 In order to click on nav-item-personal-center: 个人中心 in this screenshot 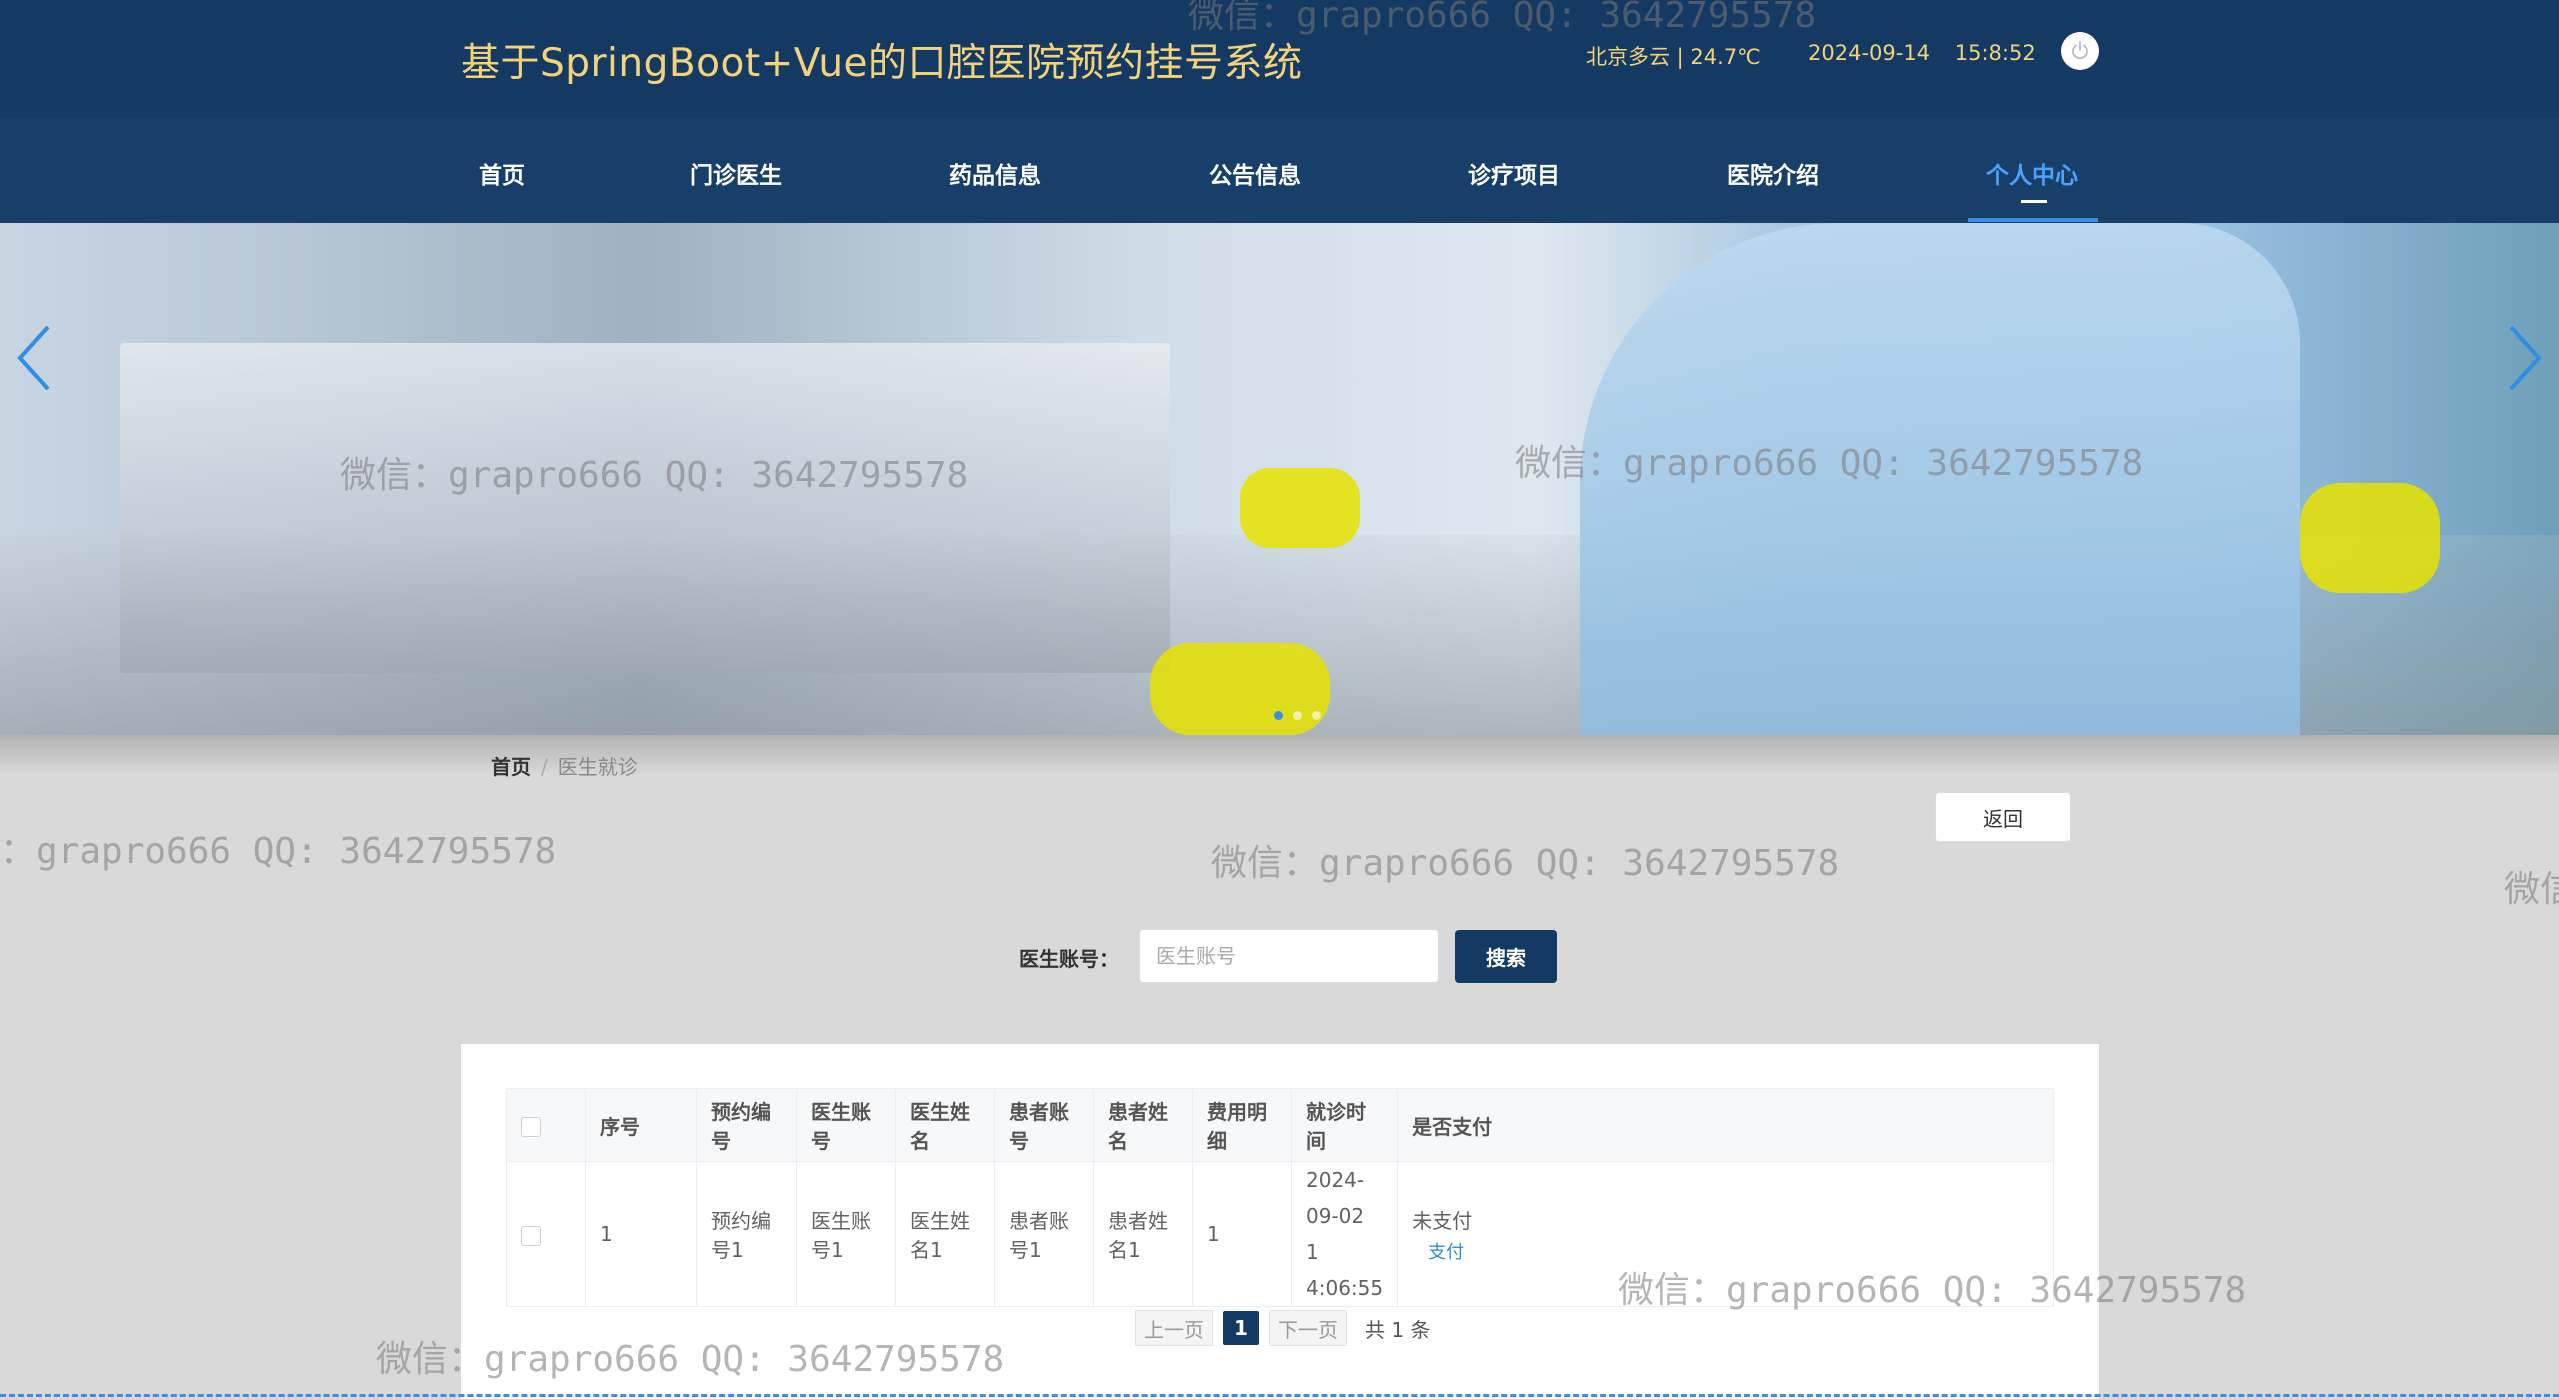, I will do `click(2032, 173)`.